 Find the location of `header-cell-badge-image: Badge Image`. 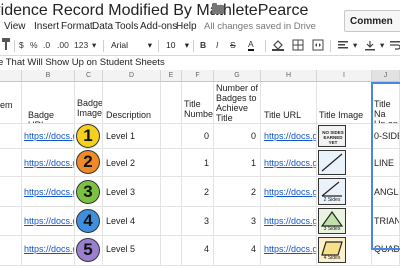

header-cell-badge-image: Badge Image is located at coordinates (89, 103).